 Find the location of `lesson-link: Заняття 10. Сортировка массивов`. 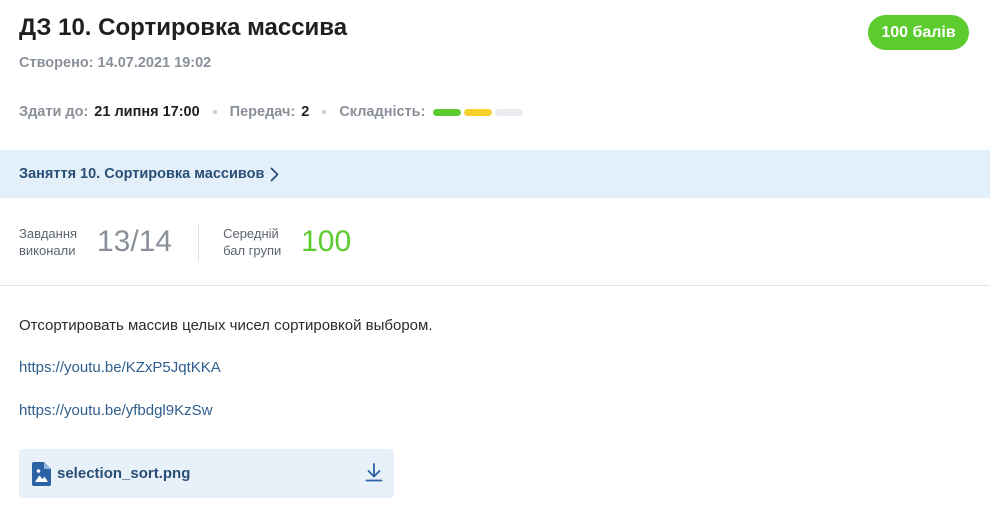

lesson-link: Заняття 10. Сортировка массивов is located at coordinates (149, 174).